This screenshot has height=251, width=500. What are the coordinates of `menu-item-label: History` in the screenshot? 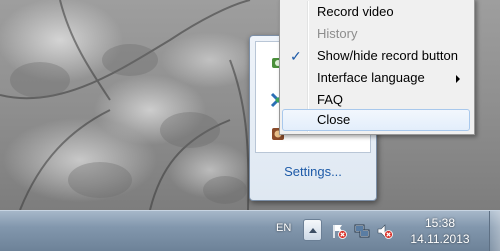 It's located at (337, 33).